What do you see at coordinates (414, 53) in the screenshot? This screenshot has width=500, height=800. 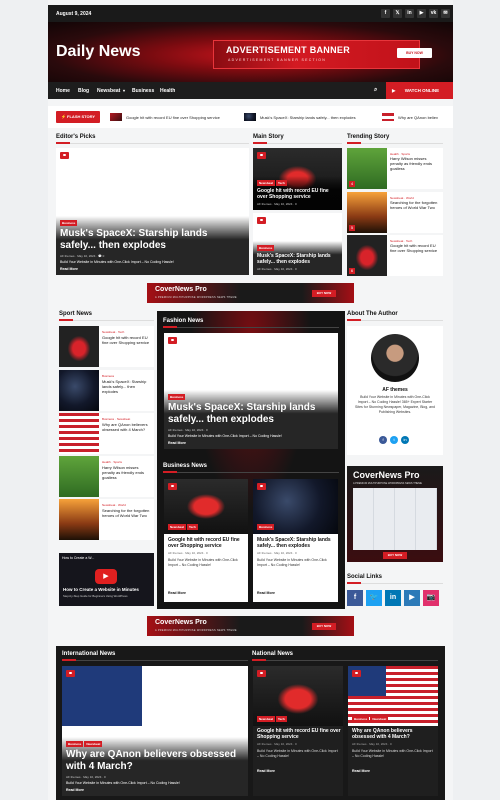 I see `ad-buy-now-button: BUY NOW` at bounding box center [414, 53].